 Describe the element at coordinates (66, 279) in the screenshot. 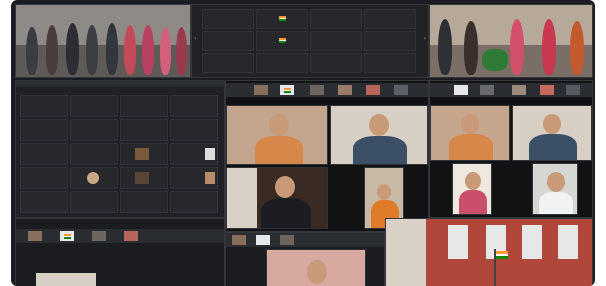

I see `video-preview` at that location.